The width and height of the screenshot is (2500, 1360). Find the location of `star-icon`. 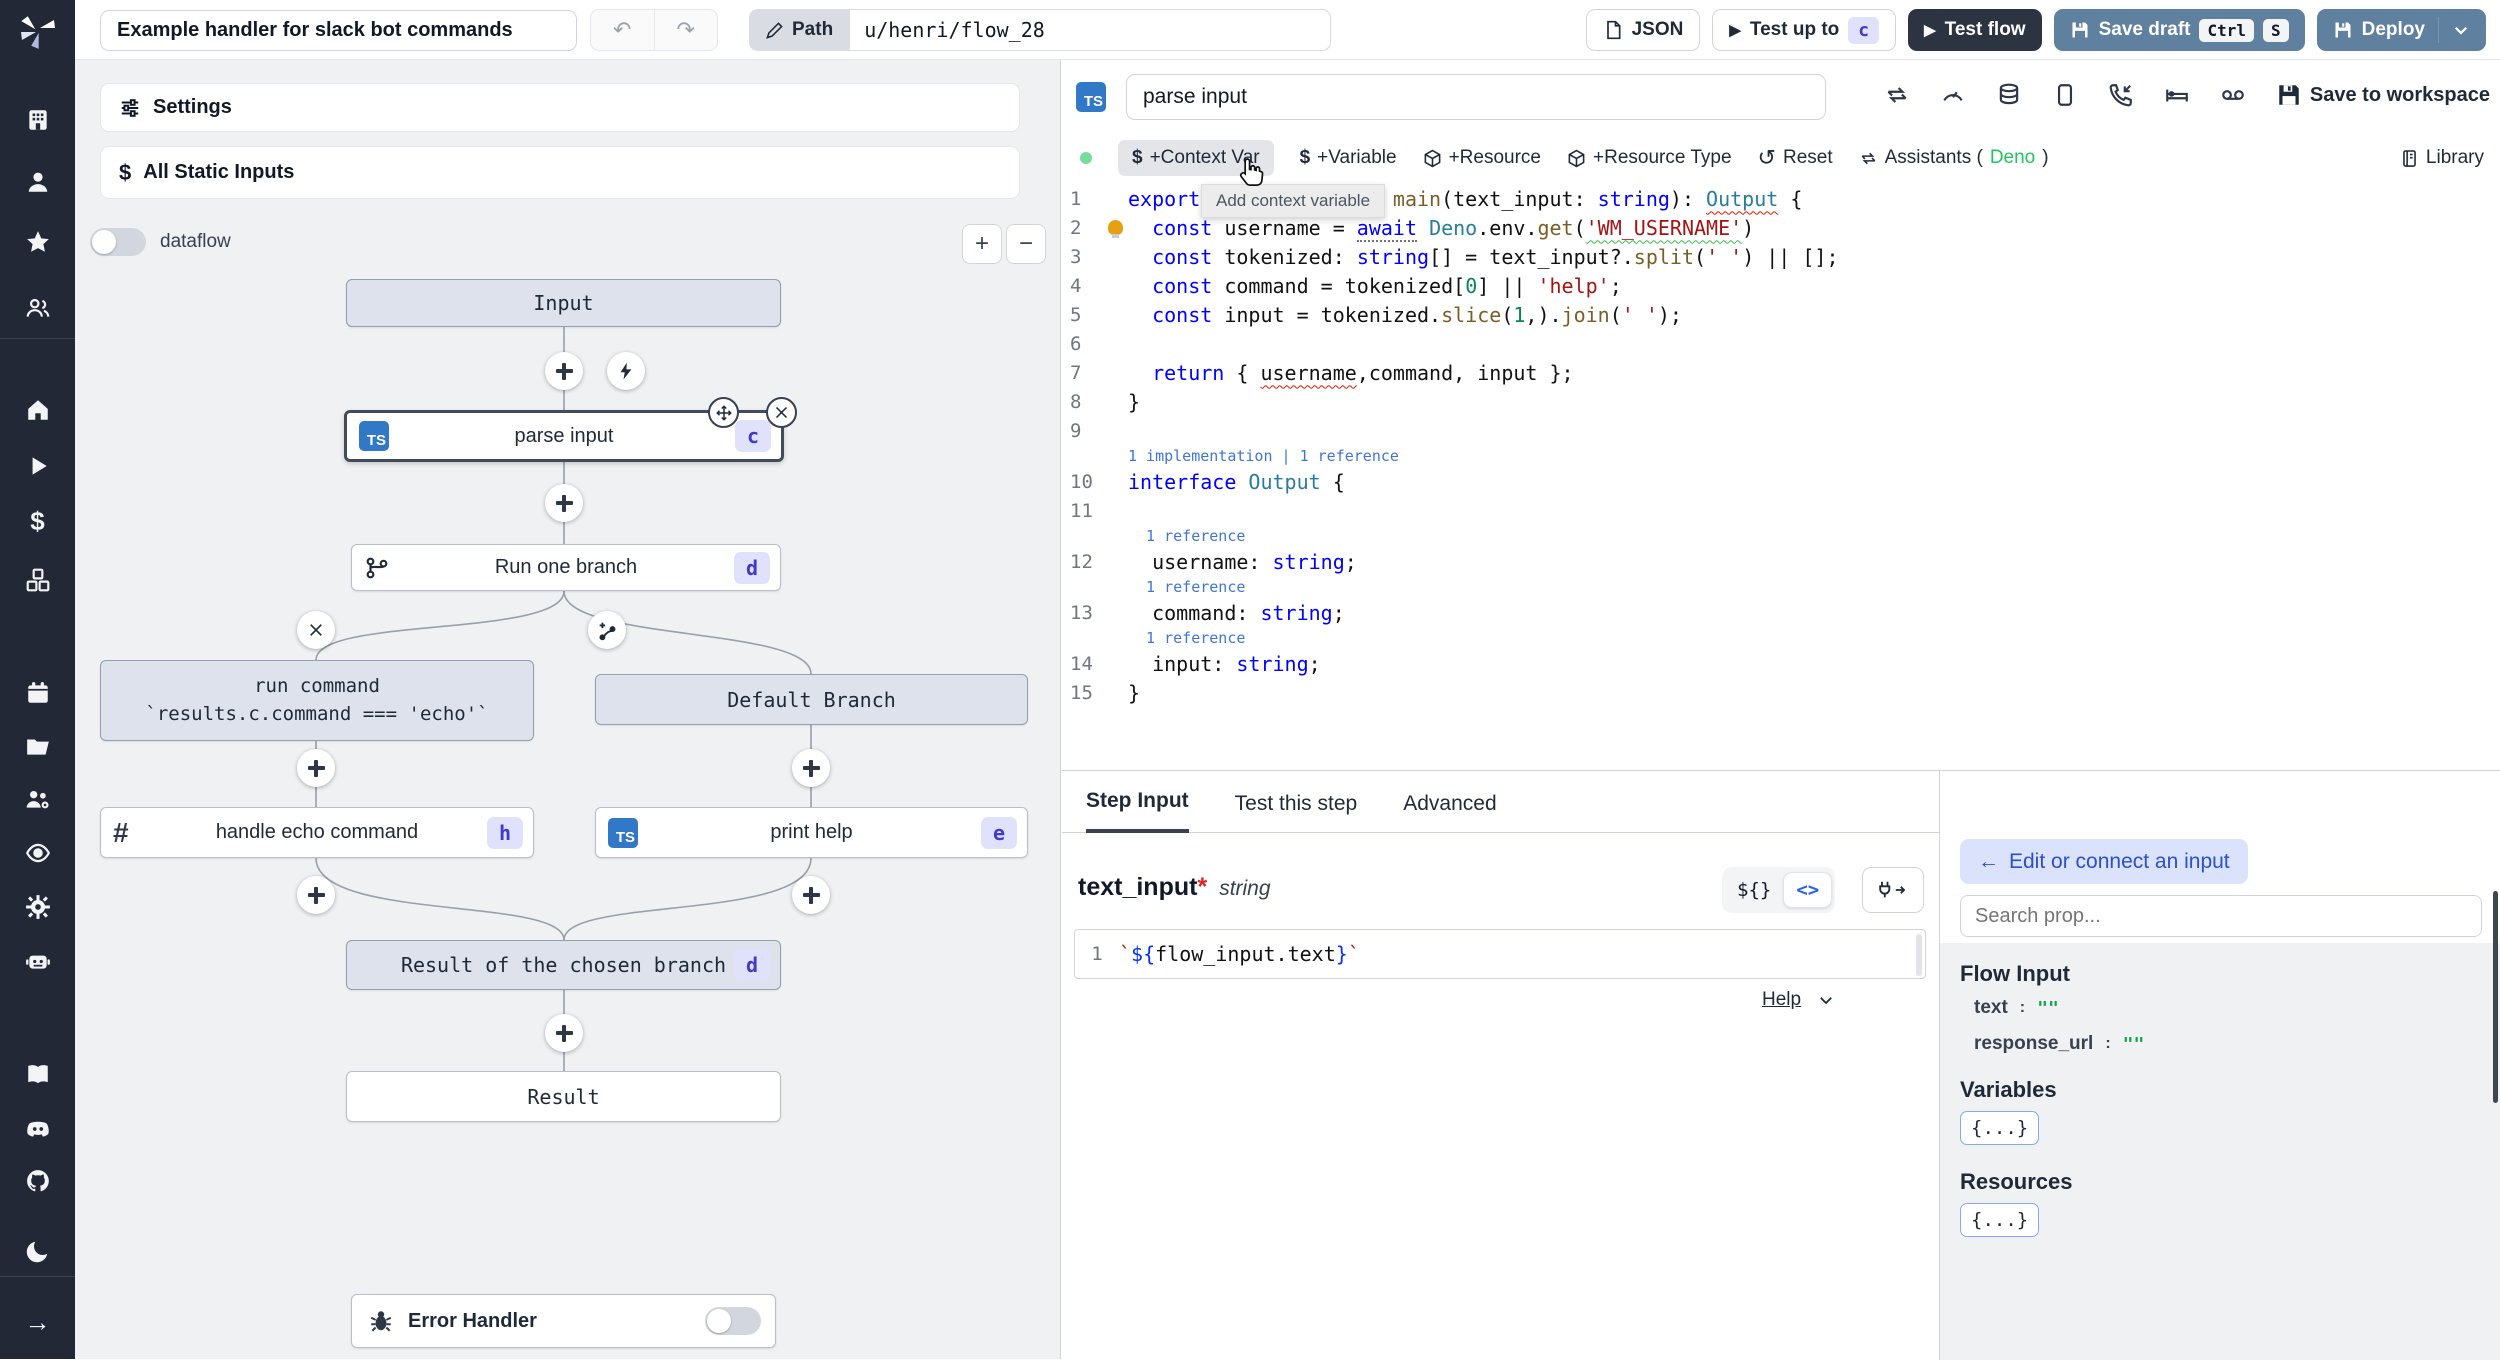

star-icon is located at coordinates (37, 242).